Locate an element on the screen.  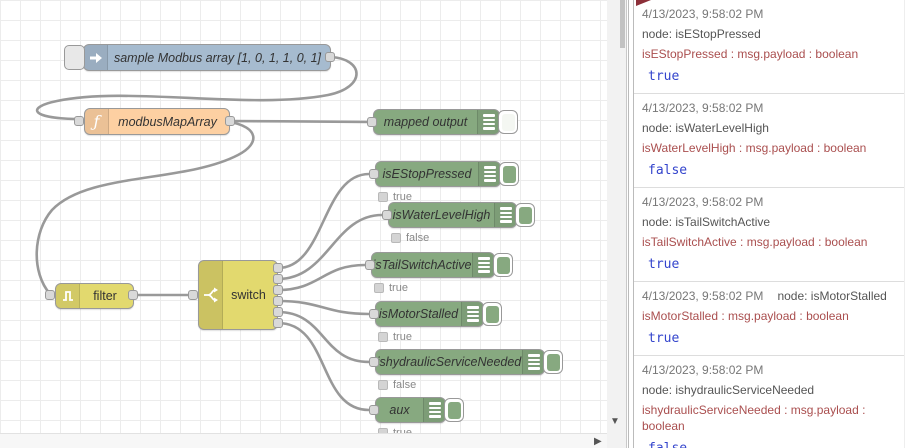
vertical-scrollbar-thumb is located at coordinates (622, 24).